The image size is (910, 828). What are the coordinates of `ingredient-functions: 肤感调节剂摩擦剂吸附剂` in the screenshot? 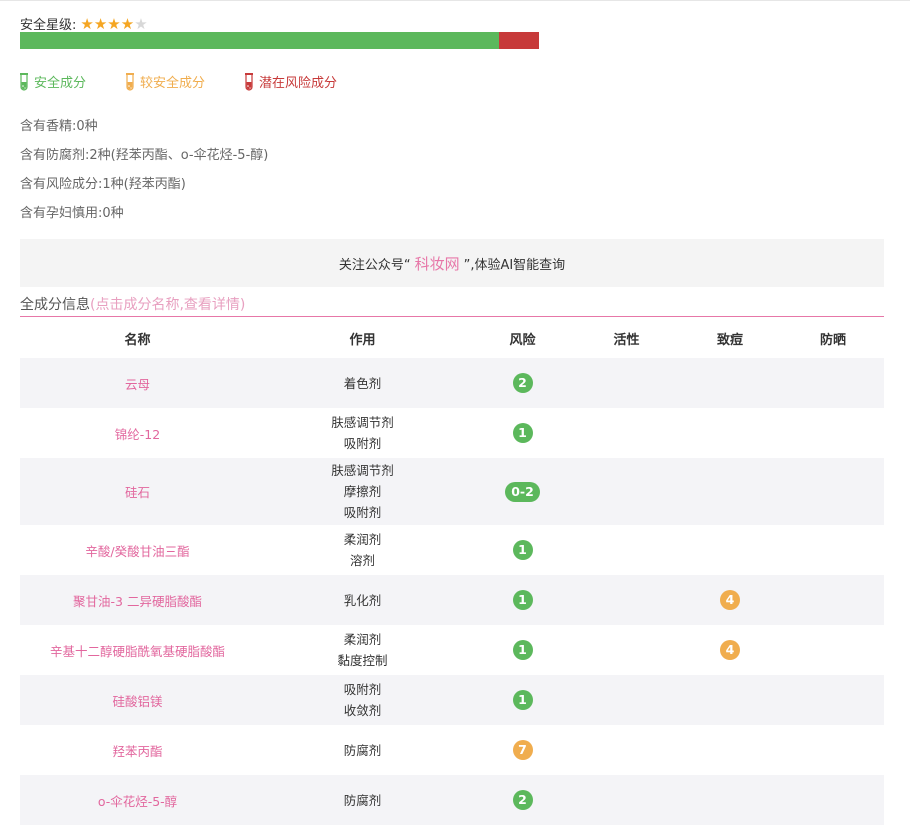 It's located at (362, 491).